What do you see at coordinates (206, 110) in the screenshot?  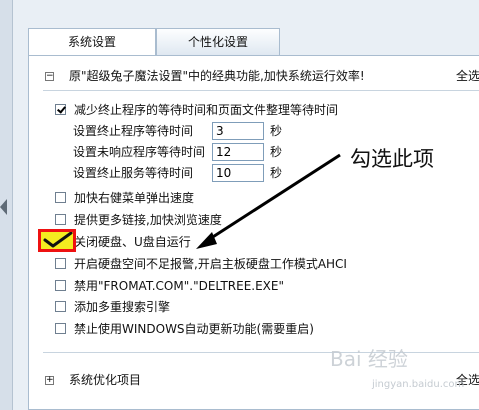 I see `option-label: 减少终止程序的等待时间和页面文件整理等待时间` at bounding box center [206, 110].